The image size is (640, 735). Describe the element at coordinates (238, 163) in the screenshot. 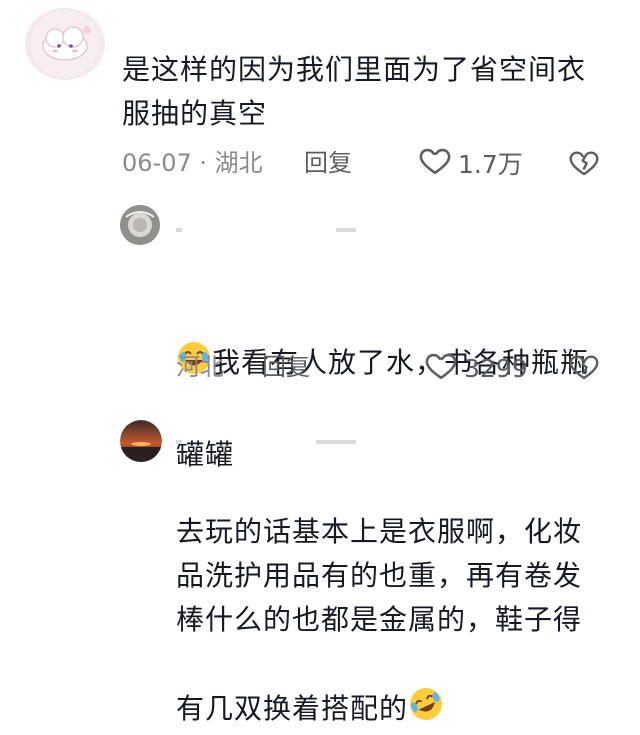

I see `comment-location: 湖北` at that location.